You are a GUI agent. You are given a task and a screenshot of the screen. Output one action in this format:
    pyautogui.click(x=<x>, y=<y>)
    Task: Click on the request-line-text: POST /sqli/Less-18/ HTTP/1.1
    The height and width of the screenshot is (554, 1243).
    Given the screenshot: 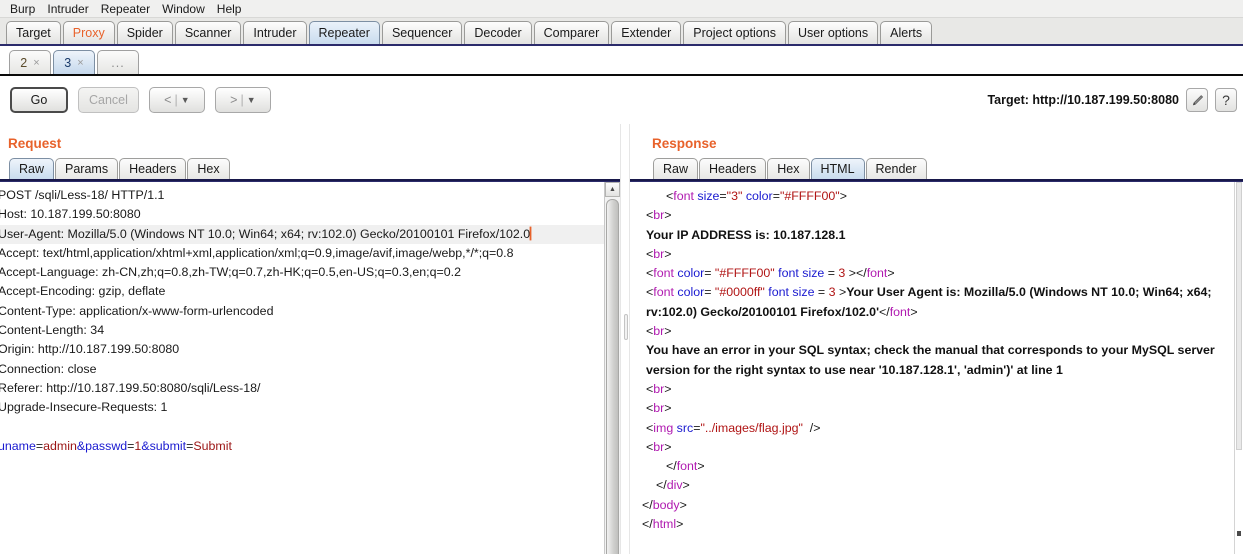 What is the action you would take?
    pyautogui.click(x=82, y=195)
    